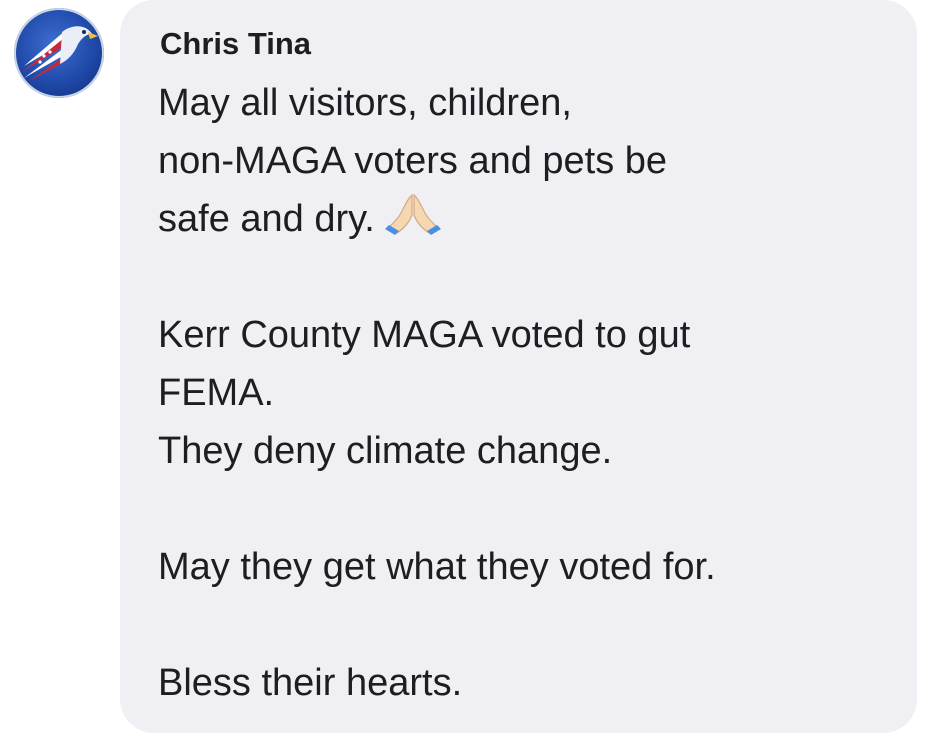 The width and height of the screenshot is (929, 740). What do you see at coordinates (235, 44) in the screenshot?
I see `comment-author: Chris Tina` at bounding box center [235, 44].